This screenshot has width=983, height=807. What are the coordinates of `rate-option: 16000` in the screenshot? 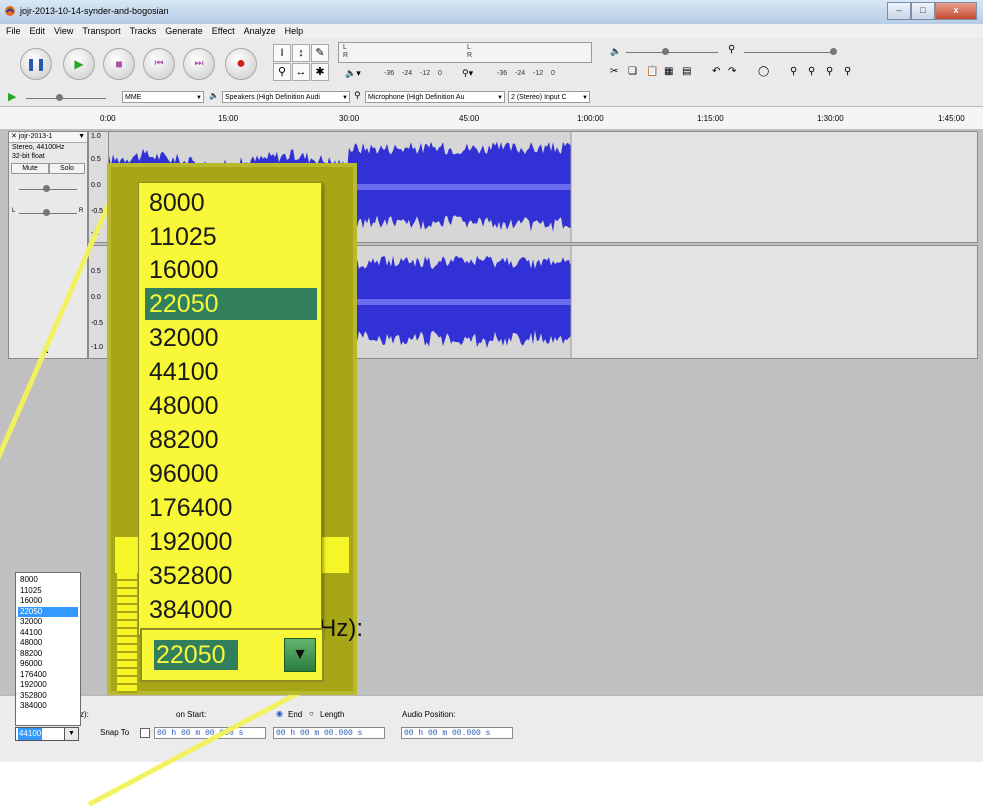 It's located at (48, 601).